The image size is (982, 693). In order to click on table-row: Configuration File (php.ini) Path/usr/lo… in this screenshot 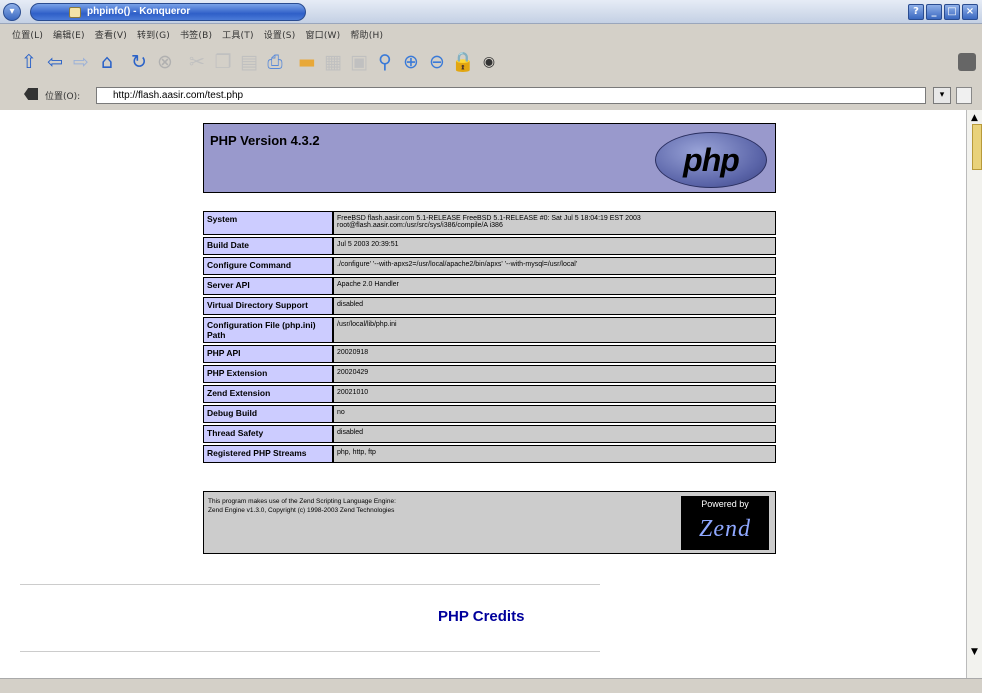, I will do `click(489, 330)`.